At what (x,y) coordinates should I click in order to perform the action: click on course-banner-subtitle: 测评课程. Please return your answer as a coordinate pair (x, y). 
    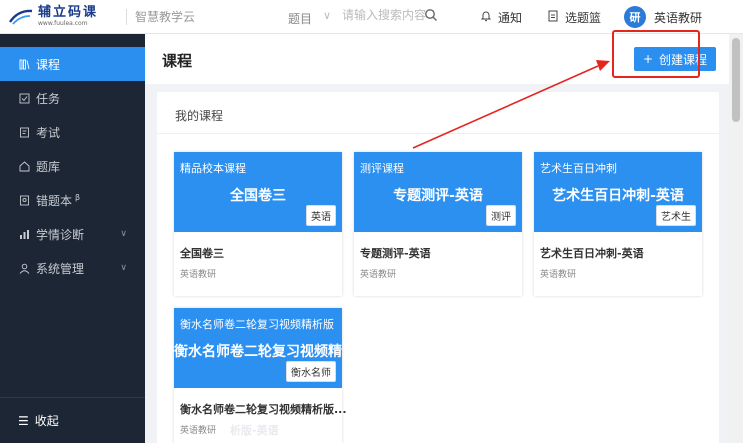
    Looking at the image, I should click on (382, 168).